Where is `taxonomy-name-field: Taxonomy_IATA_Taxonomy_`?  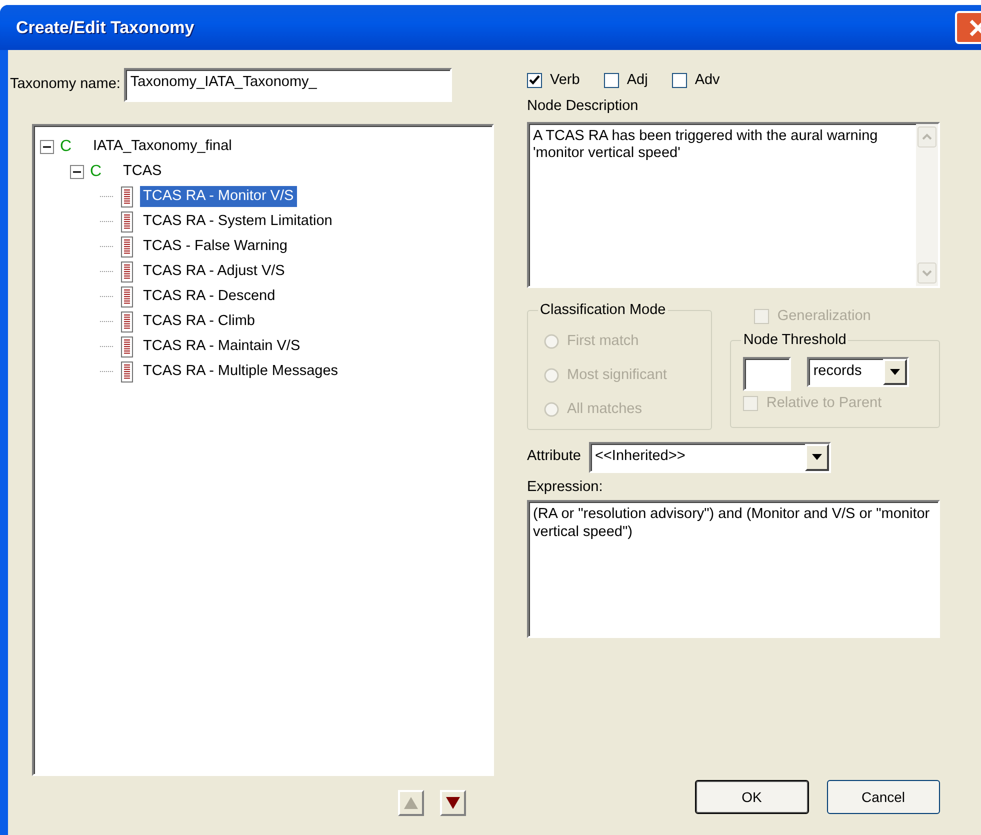 taxonomy-name-field: Taxonomy_IATA_Taxonomy_ is located at coordinates (288, 85).